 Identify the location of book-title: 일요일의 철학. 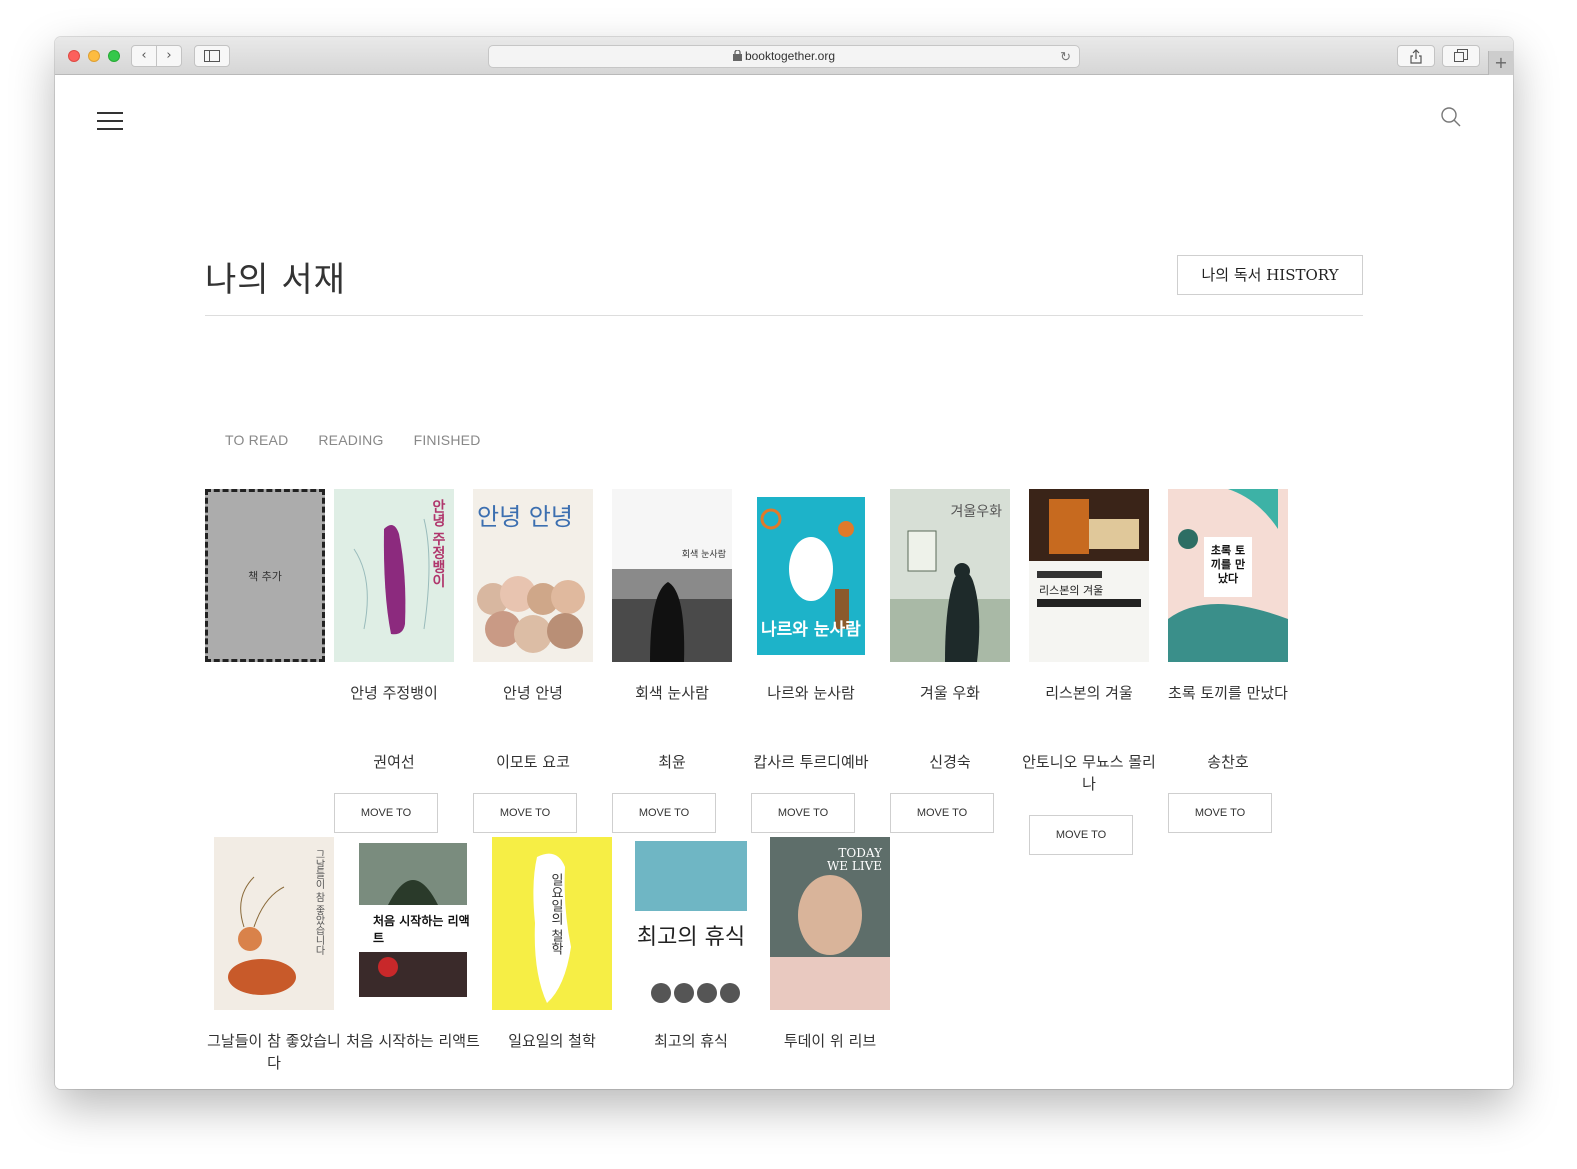
(552, 1041).